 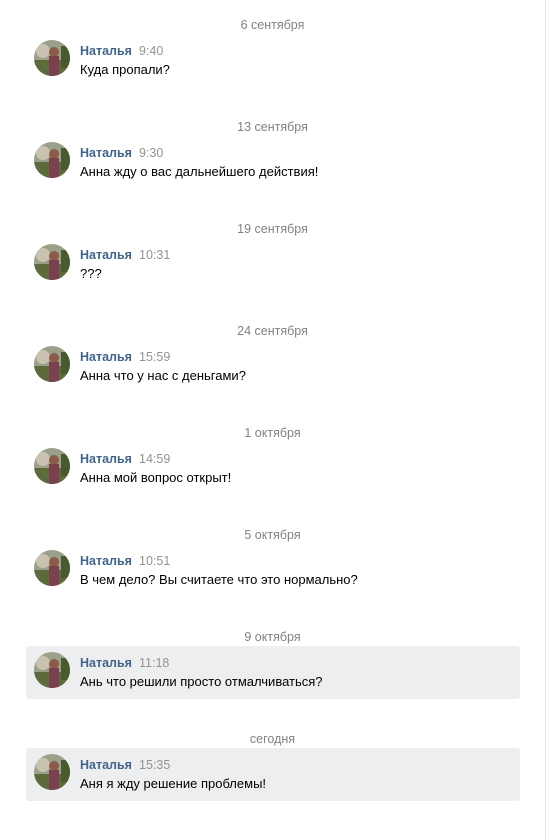 What do you see at coordinates (154, 357) in the screenshot?
I see `message-time: 15:59` at bounding box center [154, 357].